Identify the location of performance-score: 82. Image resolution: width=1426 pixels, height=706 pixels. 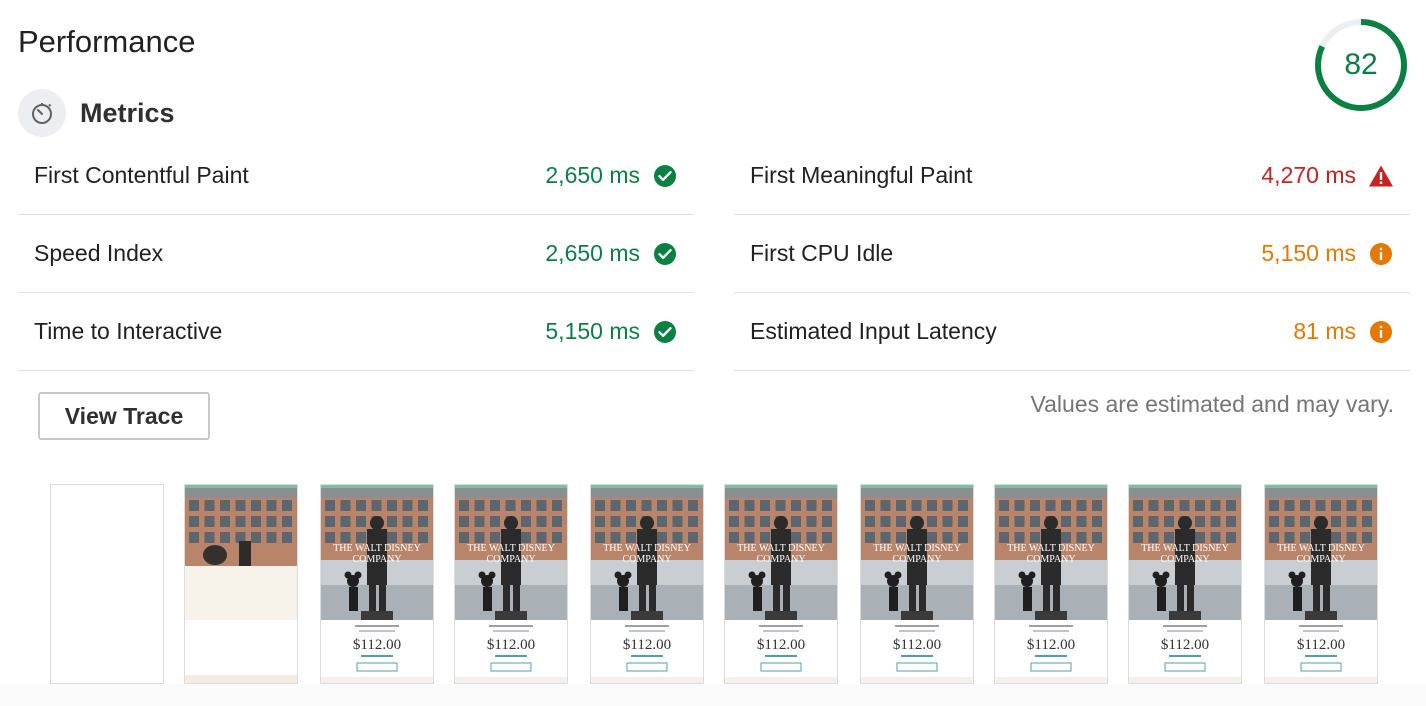
(1361, 64).